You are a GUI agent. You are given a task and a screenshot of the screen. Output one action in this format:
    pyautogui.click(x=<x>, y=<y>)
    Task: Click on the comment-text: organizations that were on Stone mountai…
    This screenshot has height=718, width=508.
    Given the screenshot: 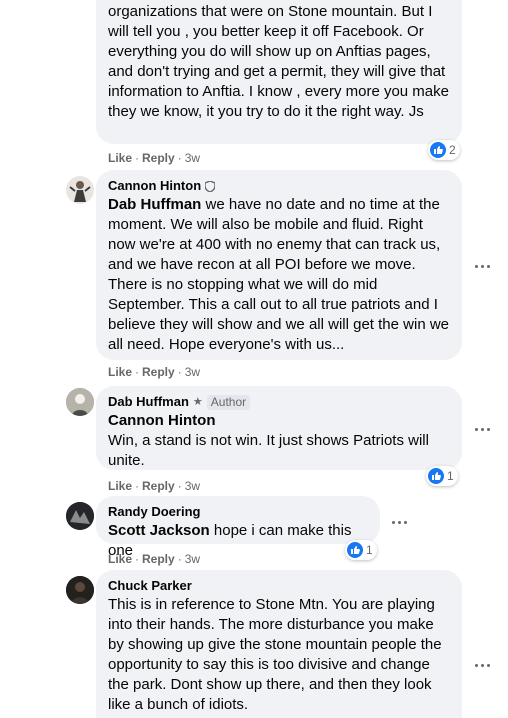 What is the action you would take?
    pyautogui.click(x=278, y=61)
    